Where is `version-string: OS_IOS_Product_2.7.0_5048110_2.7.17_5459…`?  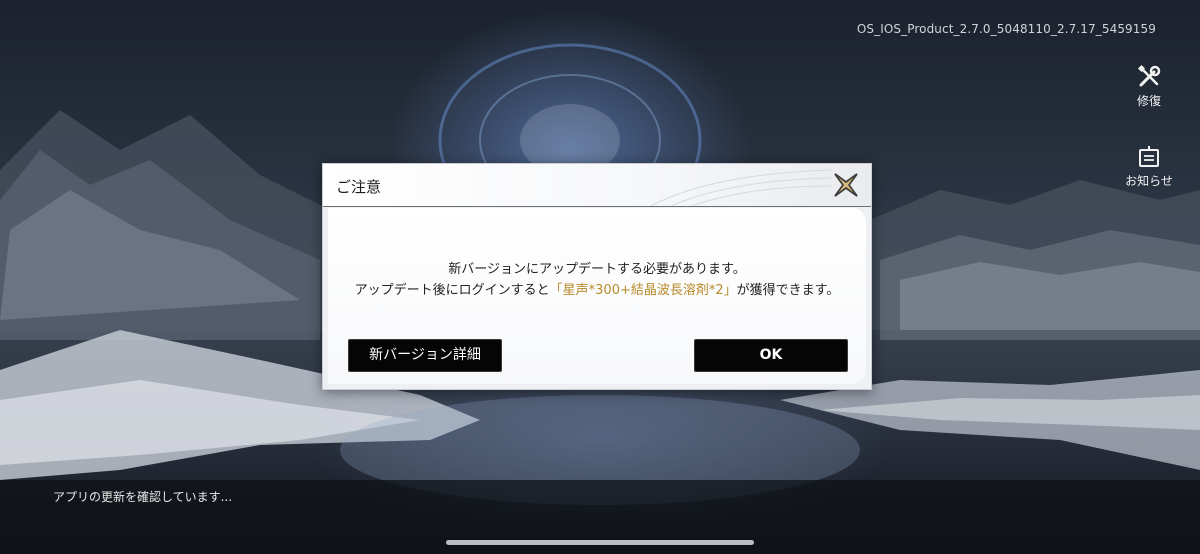 version-string: OS_IOS_Product_2.7.0_5048110_2.7.17_5459… is located at coordinates (1006, 29).